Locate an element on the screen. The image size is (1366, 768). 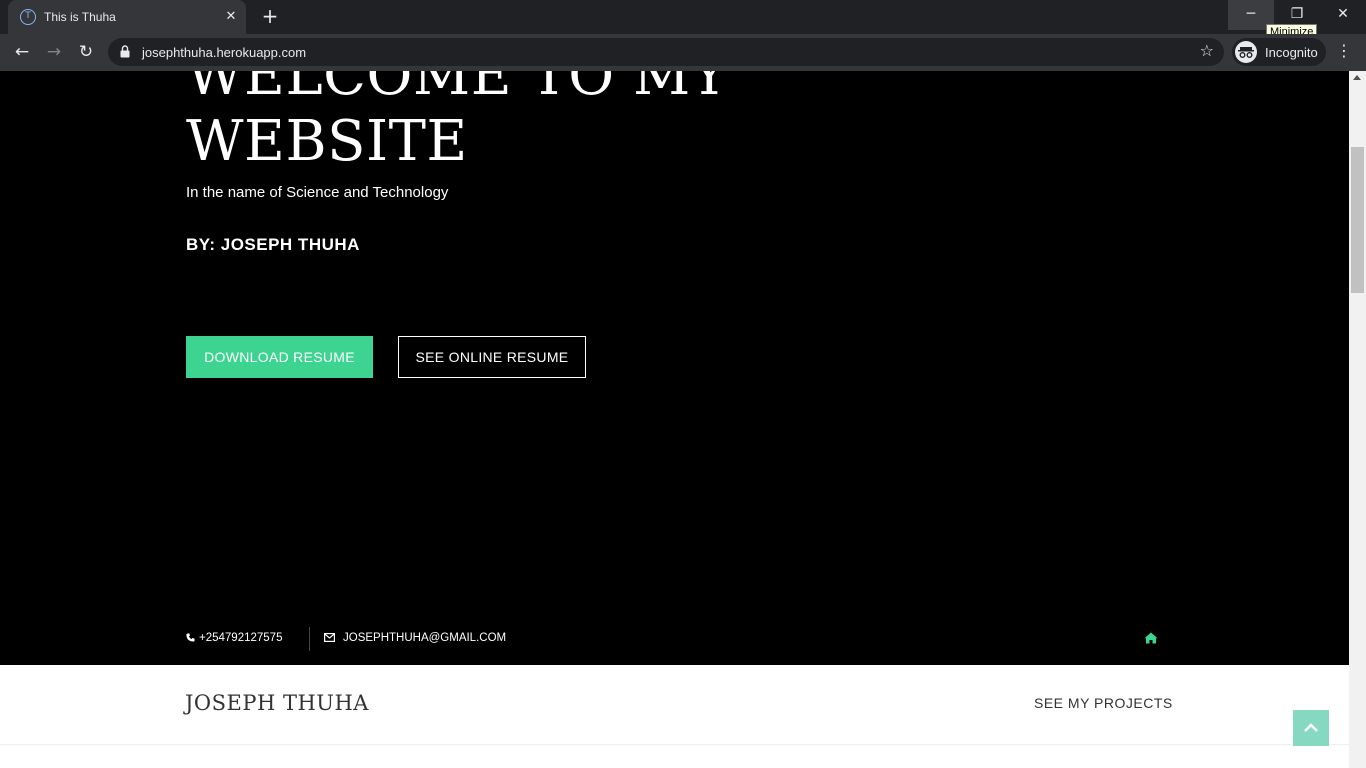
contact-phone: +254792127575 is located at coordinates (234, 638).